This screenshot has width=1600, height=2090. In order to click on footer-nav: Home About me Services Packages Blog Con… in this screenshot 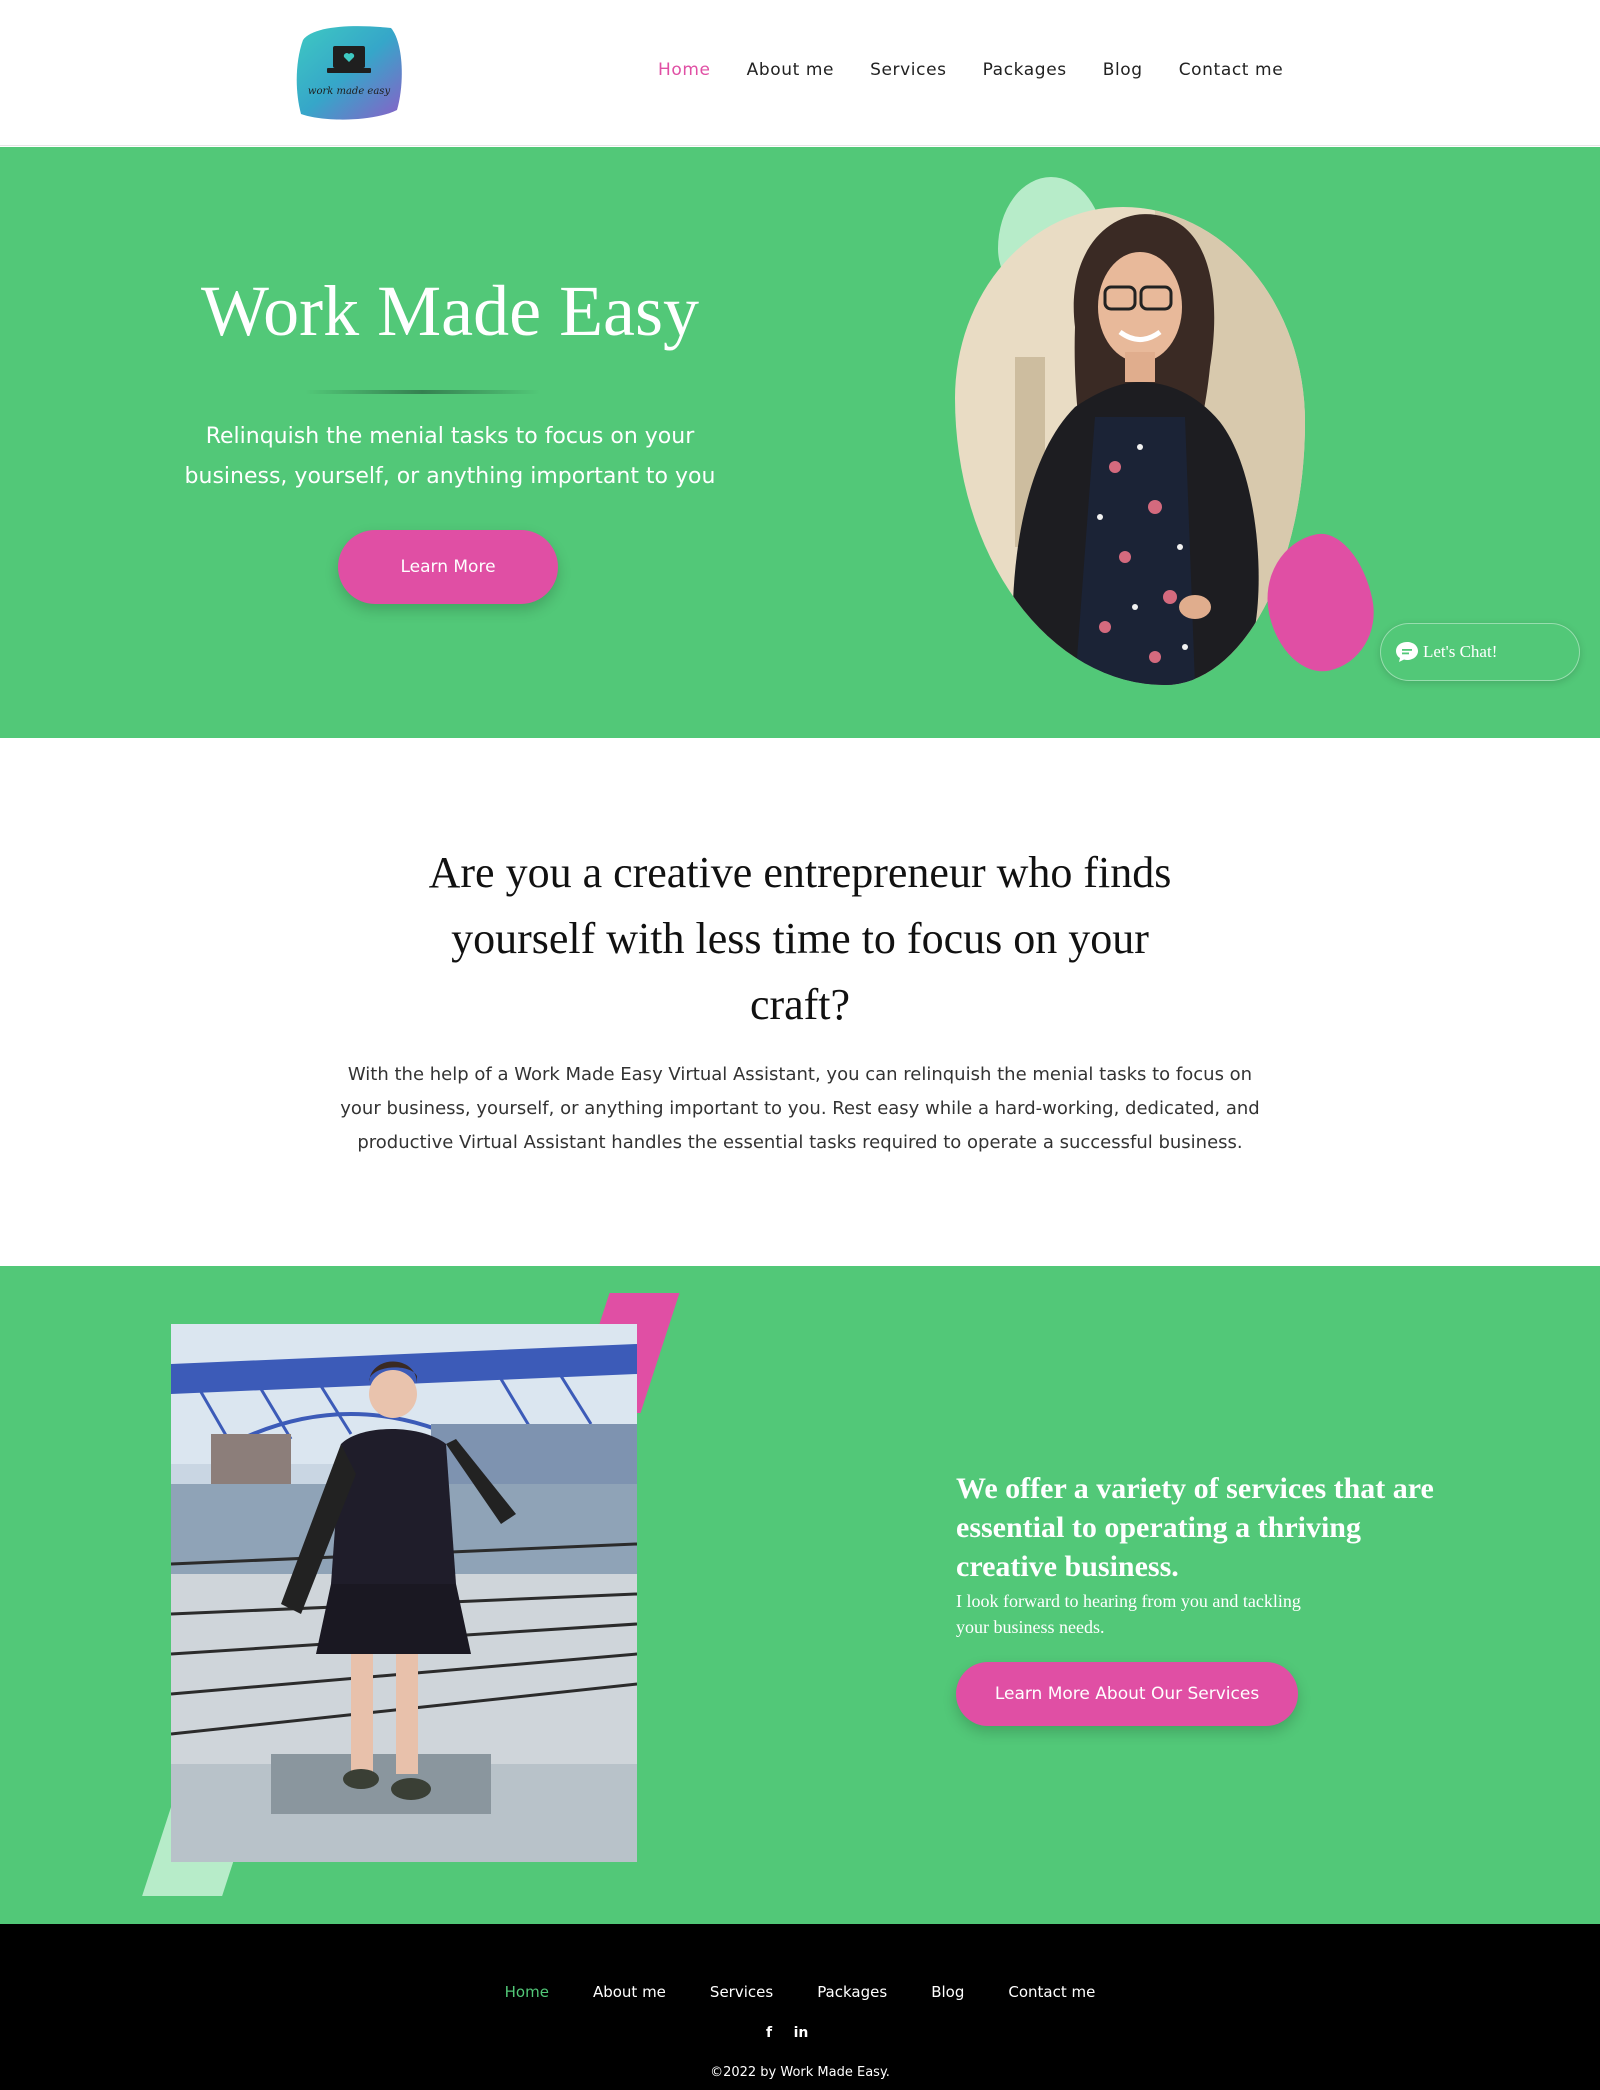, I will do `click(800, 1992)`.